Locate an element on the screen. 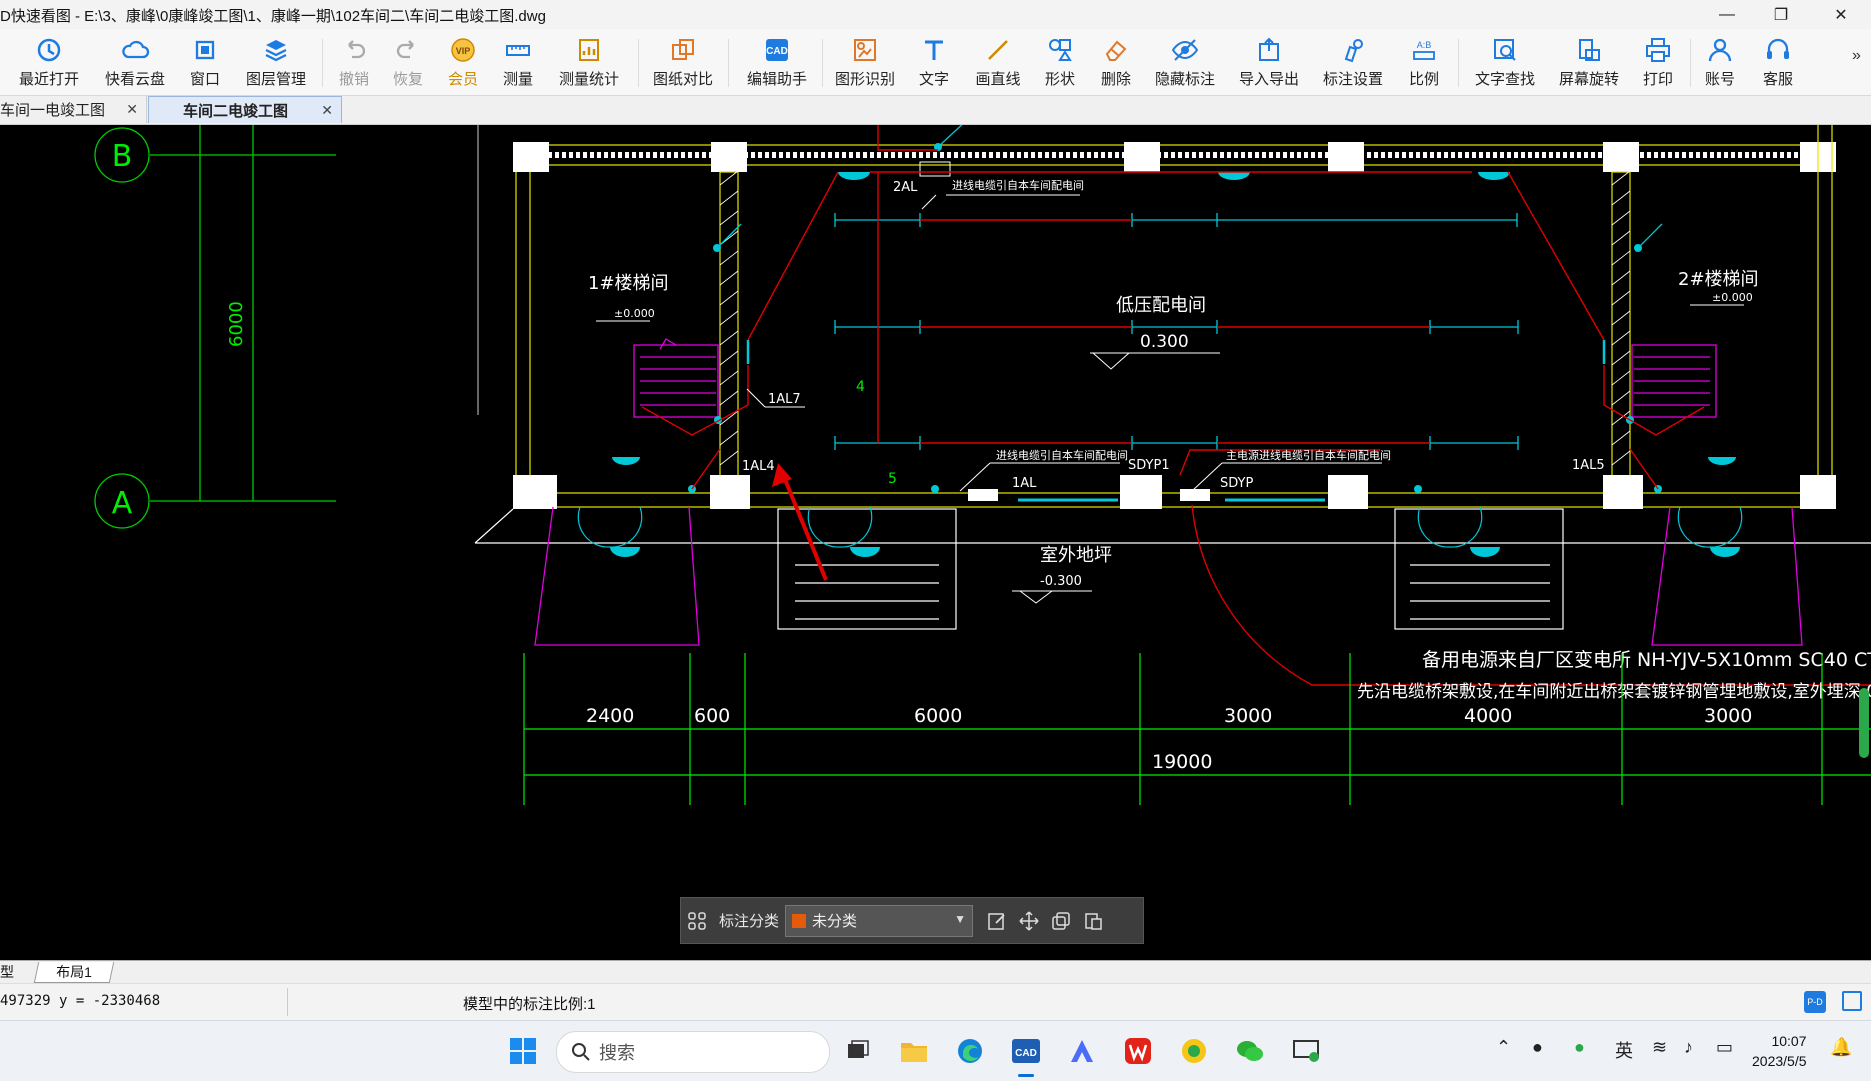 The width and height of the screenshot is (1871, 1081). category-color-swatch is located at coordinates (799, 920).